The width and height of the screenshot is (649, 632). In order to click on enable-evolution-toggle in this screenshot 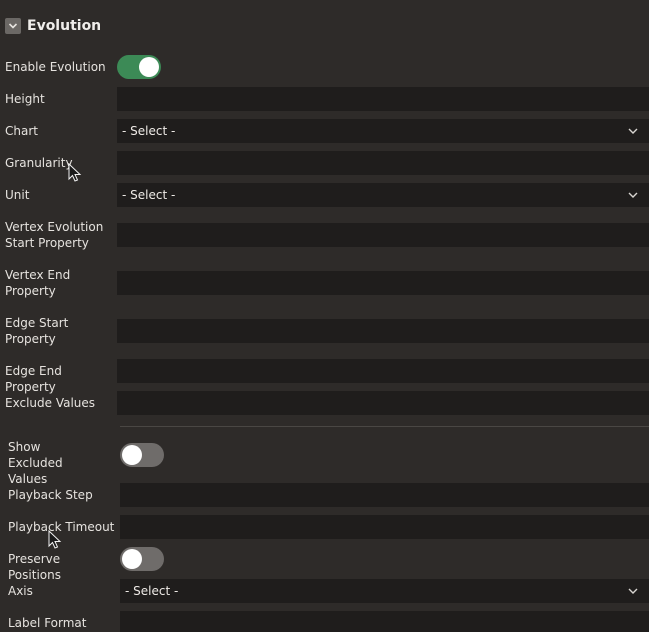, I will do `click(139, 67)`.